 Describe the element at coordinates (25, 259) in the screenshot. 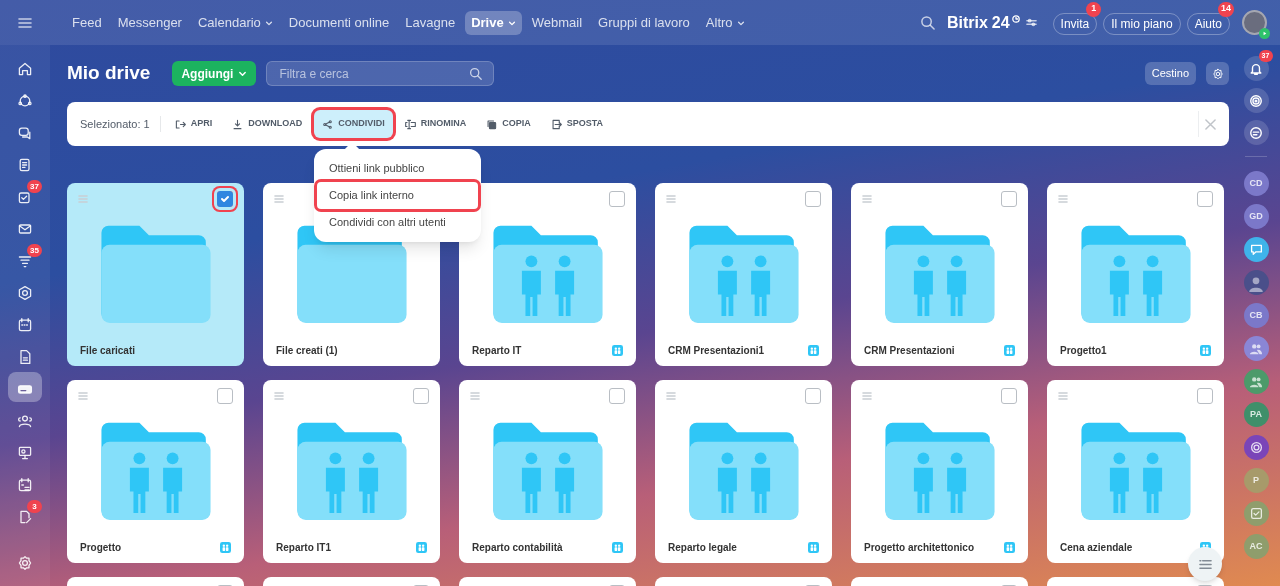

I see `sidebar-item: 35` at that location.